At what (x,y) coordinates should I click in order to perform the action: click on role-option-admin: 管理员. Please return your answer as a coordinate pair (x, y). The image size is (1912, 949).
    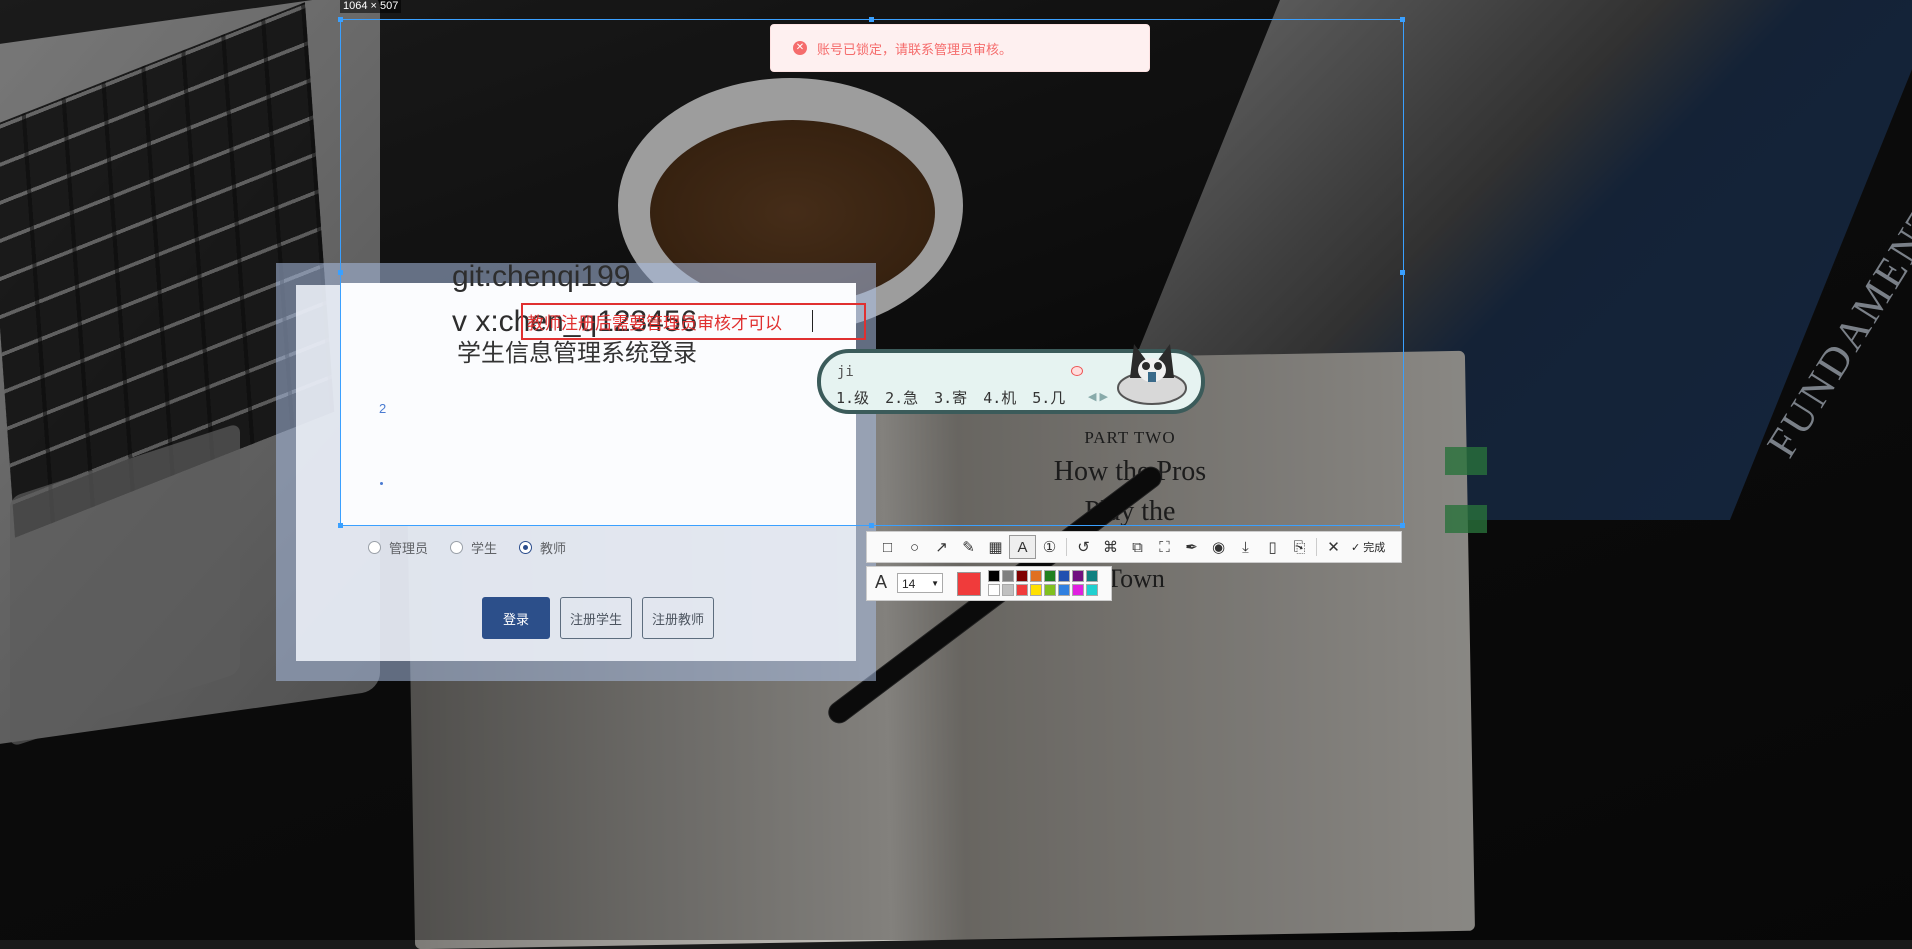
    Looking at the image, I should click on (398, 547).